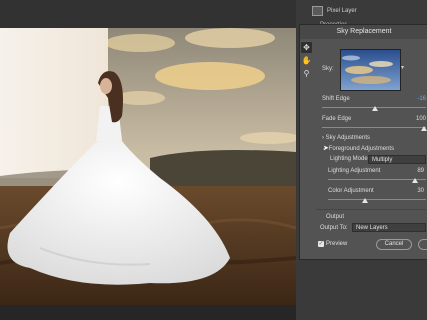 The width and height of the screenshot is (427, 320). I want to click on foreground-adjustments-label: Foreground Adjustments, so click(361, 149).